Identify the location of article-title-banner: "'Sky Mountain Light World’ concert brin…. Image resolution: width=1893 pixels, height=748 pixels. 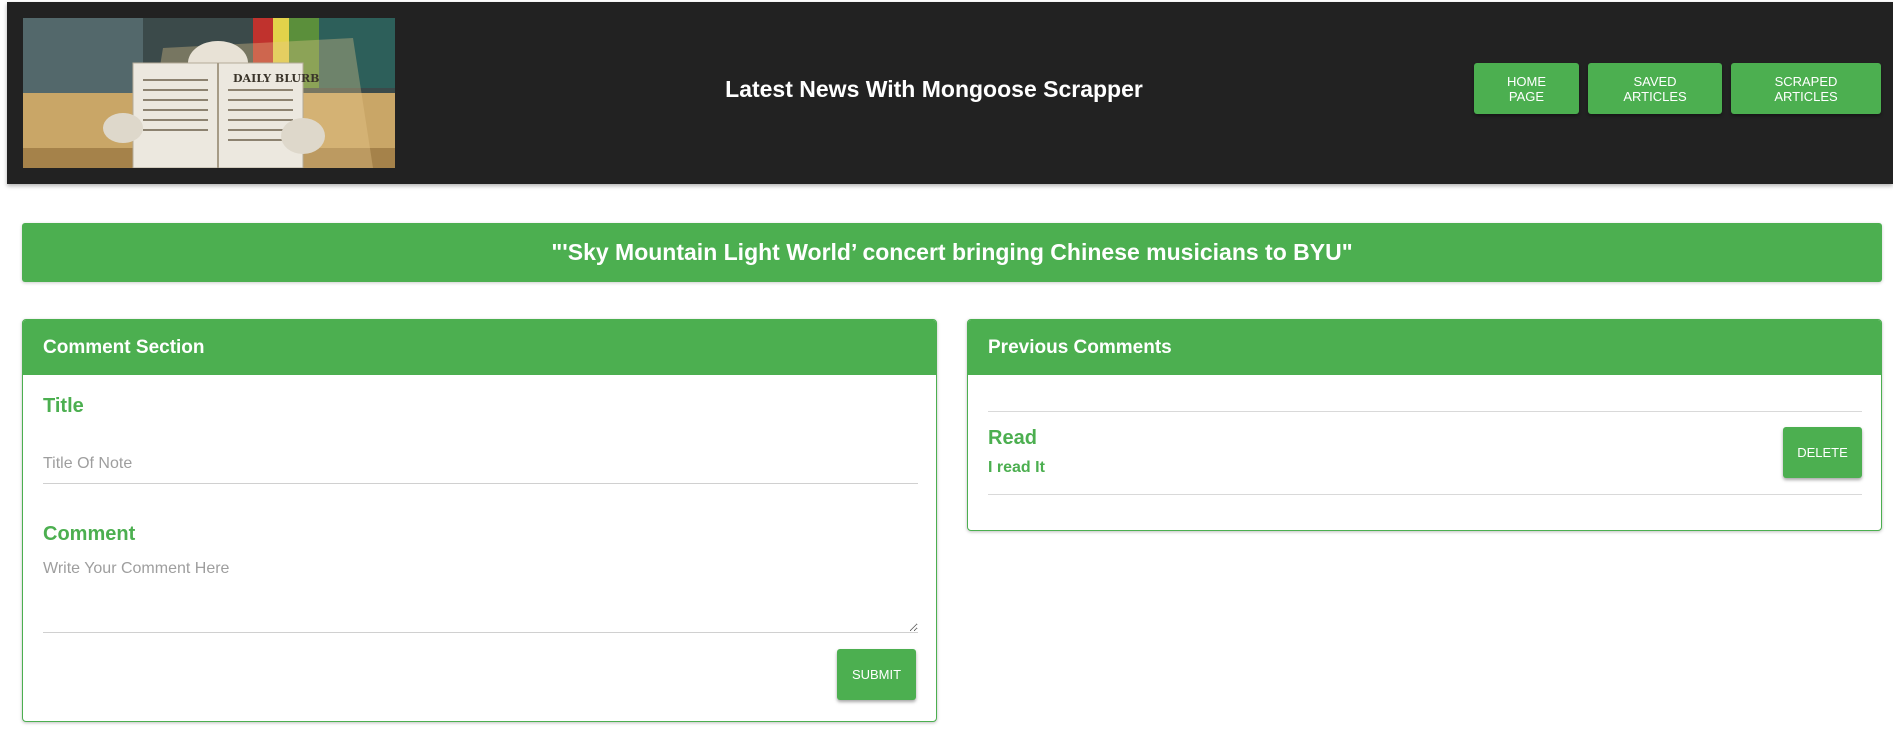
(952, 252).